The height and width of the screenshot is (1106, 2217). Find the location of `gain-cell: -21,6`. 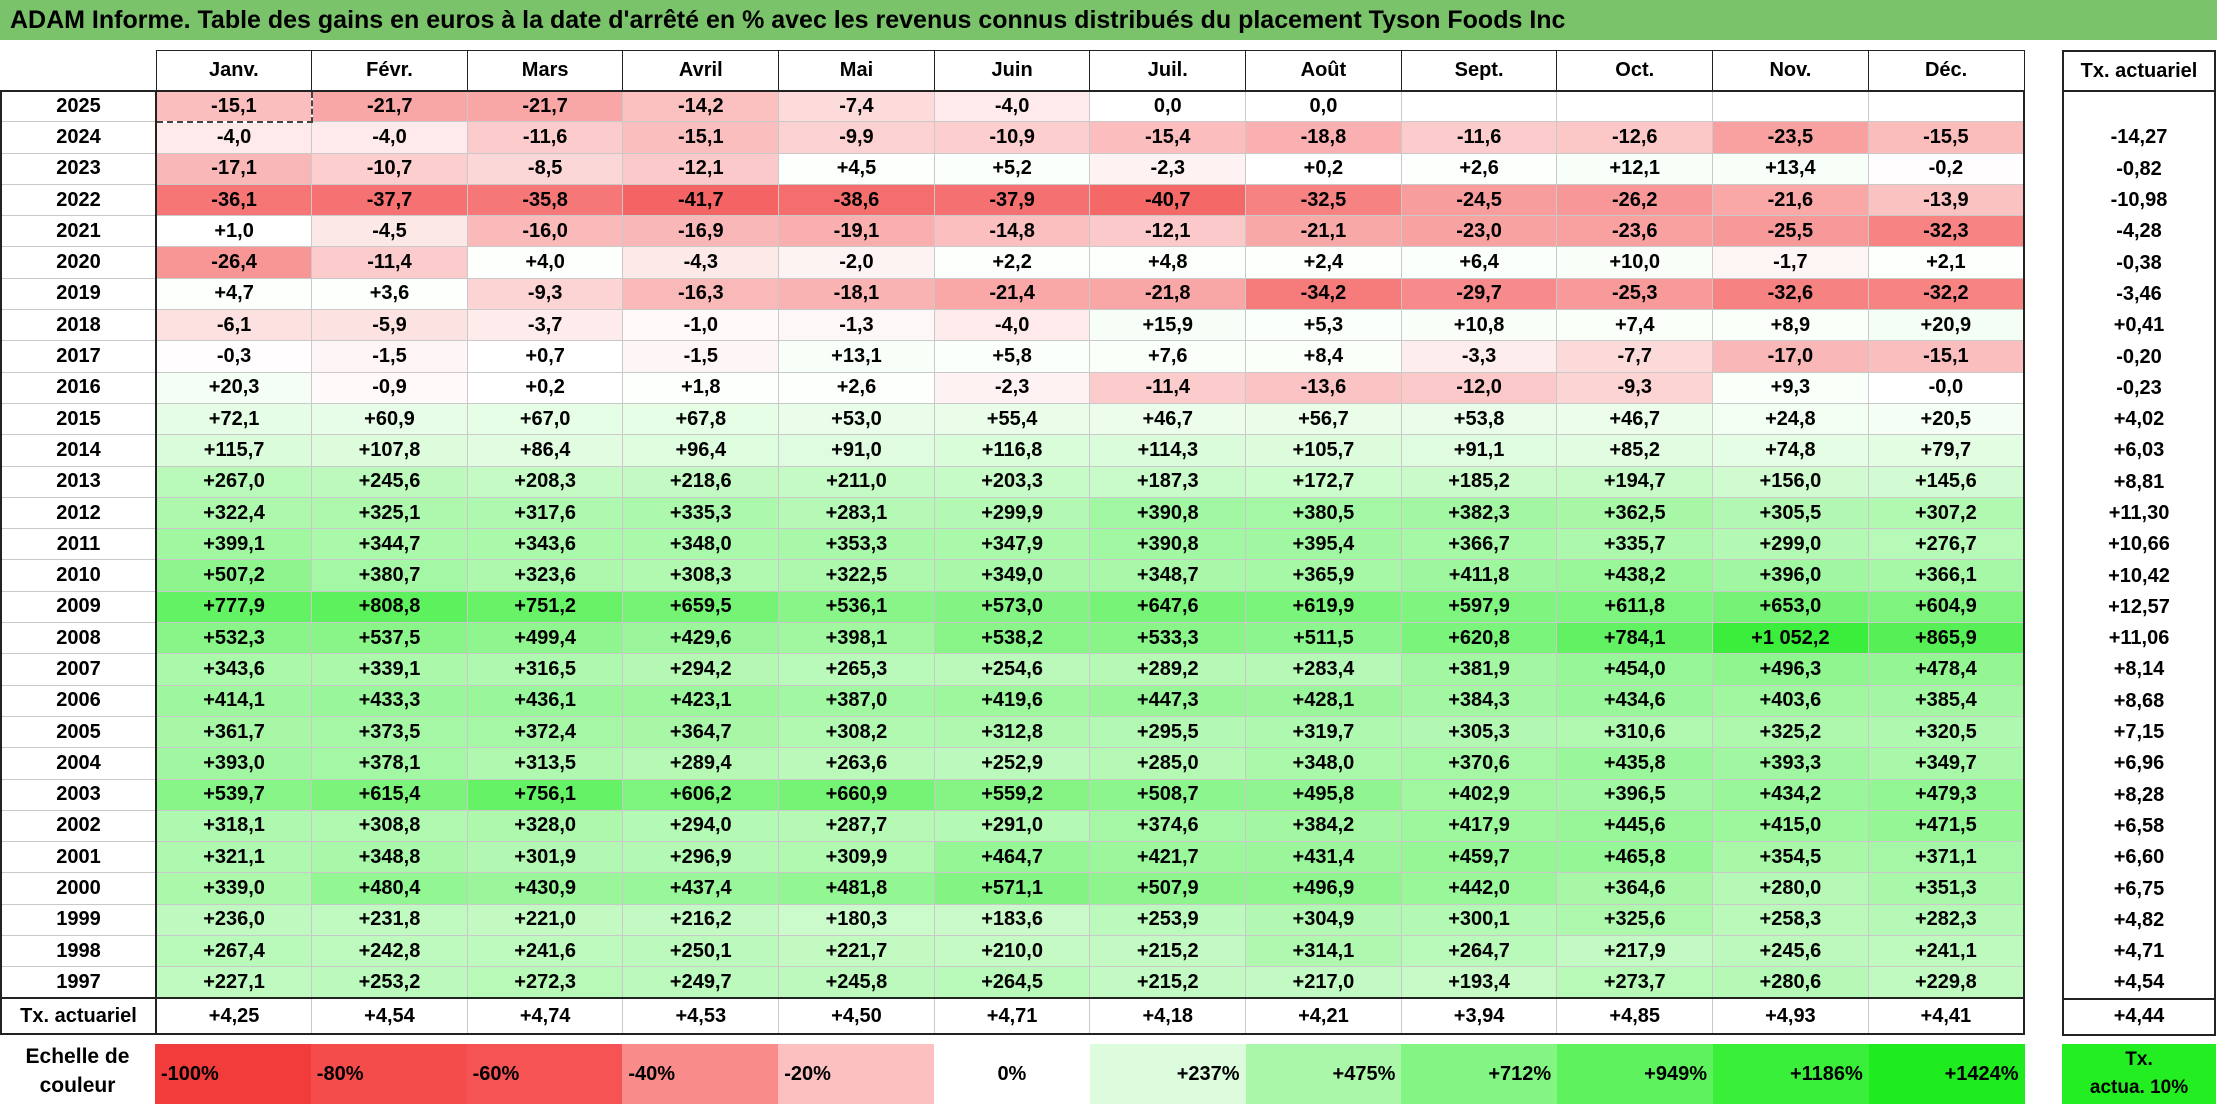

gain-cell: -21,6 is located at coordinates (1790, 200).